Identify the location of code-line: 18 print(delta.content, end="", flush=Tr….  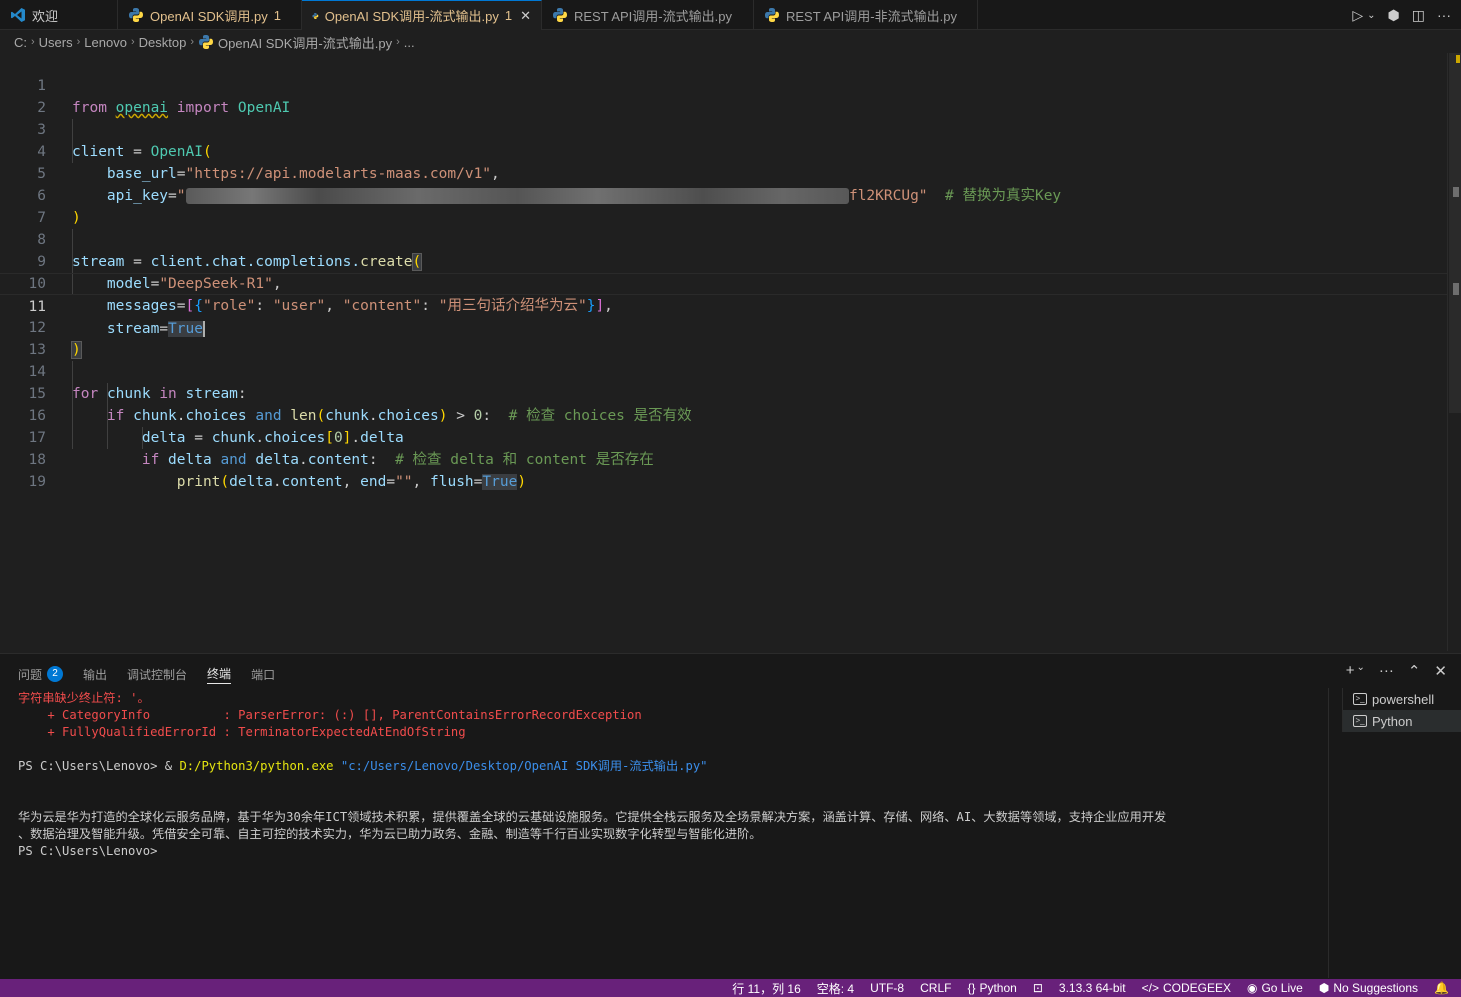
(723, 458).